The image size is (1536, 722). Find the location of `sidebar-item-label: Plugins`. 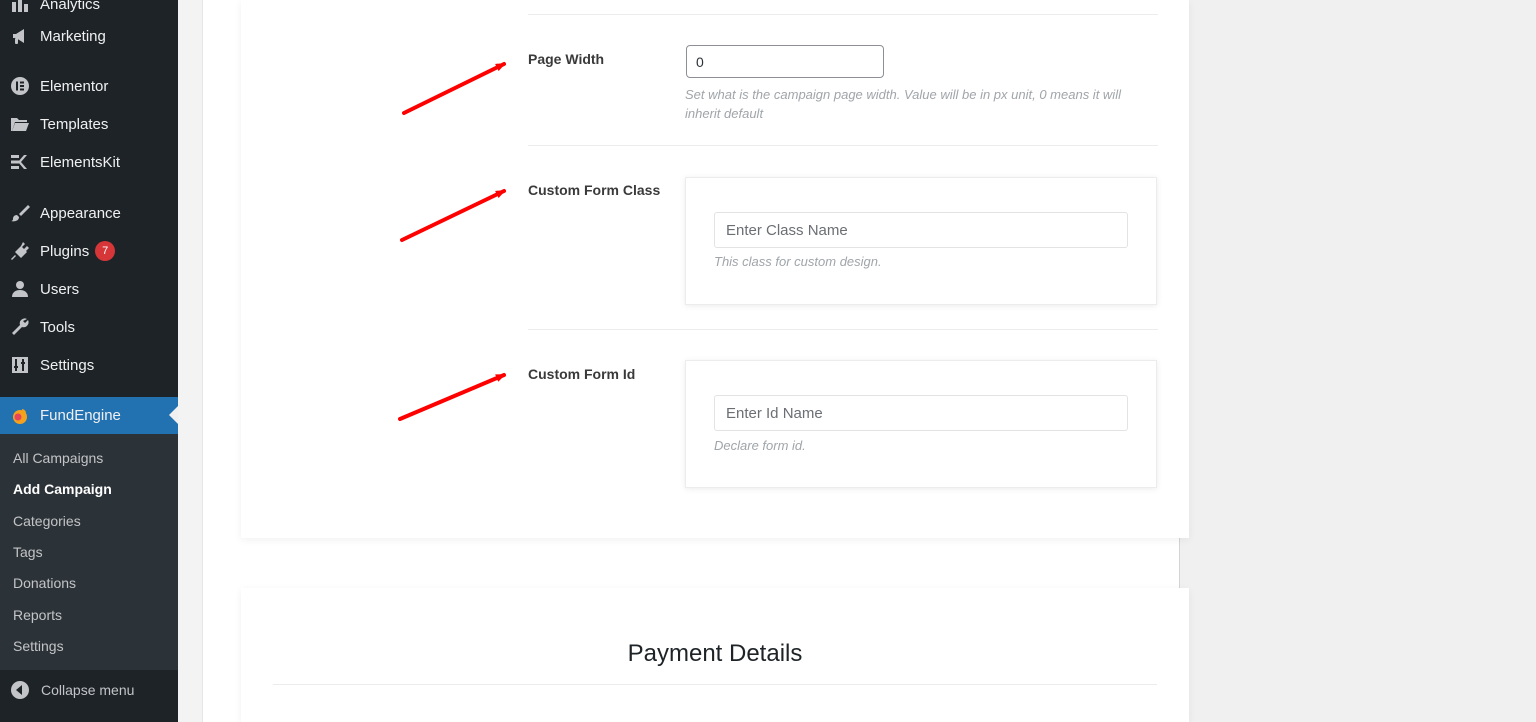

sidebar-item-label: Plugins is located at coordinates (65, 251).